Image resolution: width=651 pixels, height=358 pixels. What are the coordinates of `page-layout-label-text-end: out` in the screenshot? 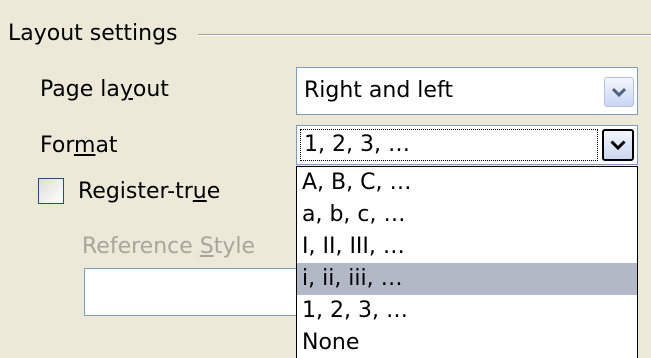 It's located at (150, 89).